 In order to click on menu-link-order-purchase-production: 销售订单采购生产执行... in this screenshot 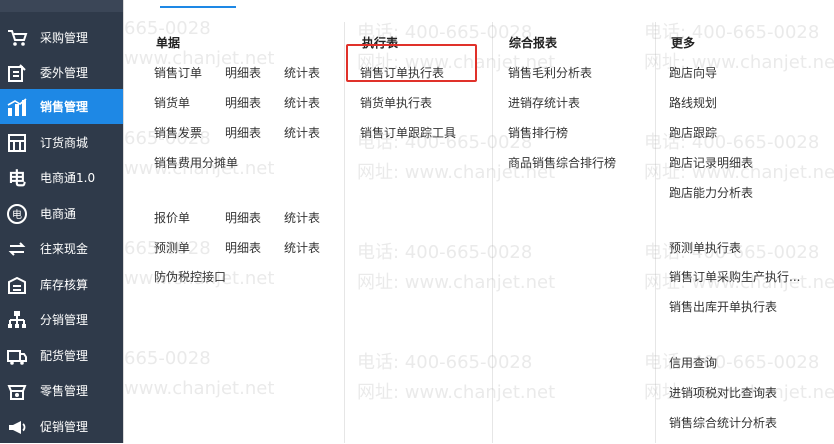, I will do `click(734, 276)`.